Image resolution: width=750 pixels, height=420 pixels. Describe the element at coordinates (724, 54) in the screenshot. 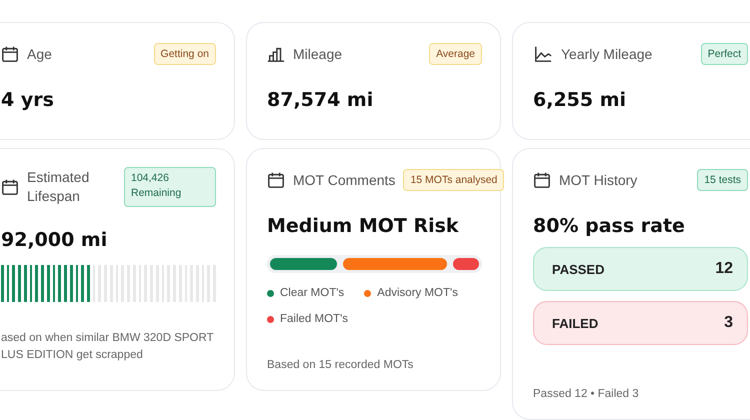

I see `status-badge: Perfect` at that location.